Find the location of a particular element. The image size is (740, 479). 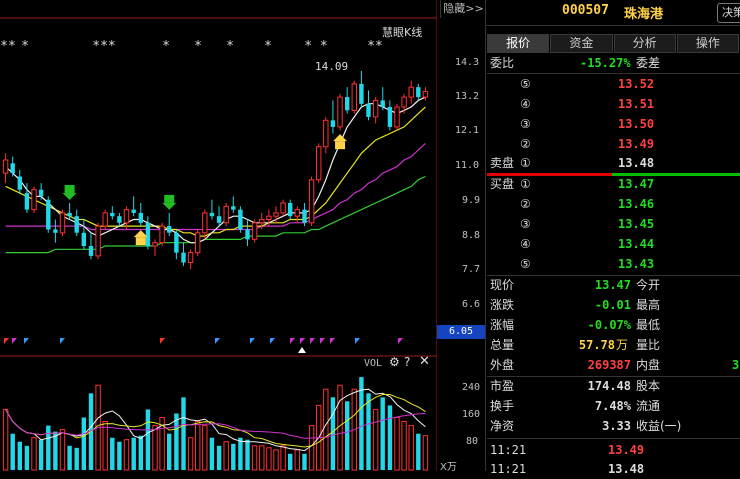

sell-4-row: ④ 13.51 is located at coordinates (615, 104).